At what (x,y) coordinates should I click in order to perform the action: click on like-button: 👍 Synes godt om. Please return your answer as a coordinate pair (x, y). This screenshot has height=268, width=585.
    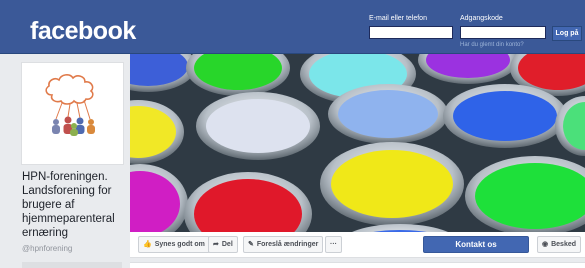
    Looking at the image, I should click on (174, 244).